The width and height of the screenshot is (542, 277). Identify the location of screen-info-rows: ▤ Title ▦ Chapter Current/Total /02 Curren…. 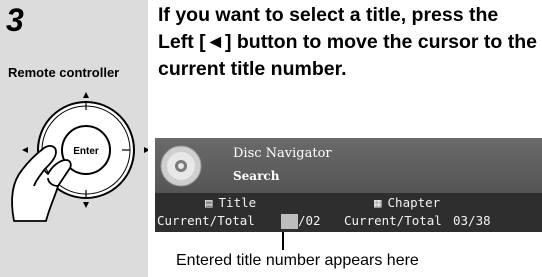
(348, 212).